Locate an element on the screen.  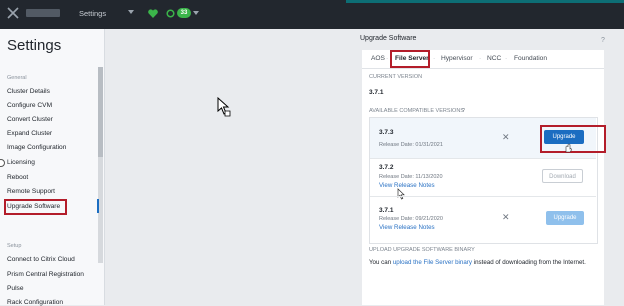
sidebar-item-reboot: Reboot is located at coordinates (17, 177).